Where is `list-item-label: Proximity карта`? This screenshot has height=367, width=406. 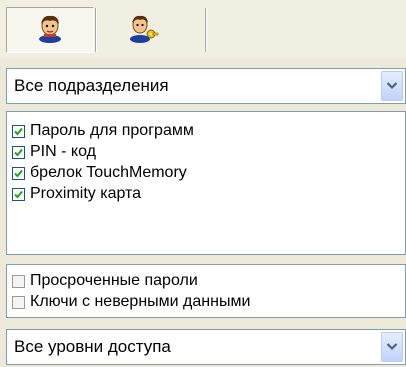 list-item-label: Proximity карта is located at coordinates (86, 193).